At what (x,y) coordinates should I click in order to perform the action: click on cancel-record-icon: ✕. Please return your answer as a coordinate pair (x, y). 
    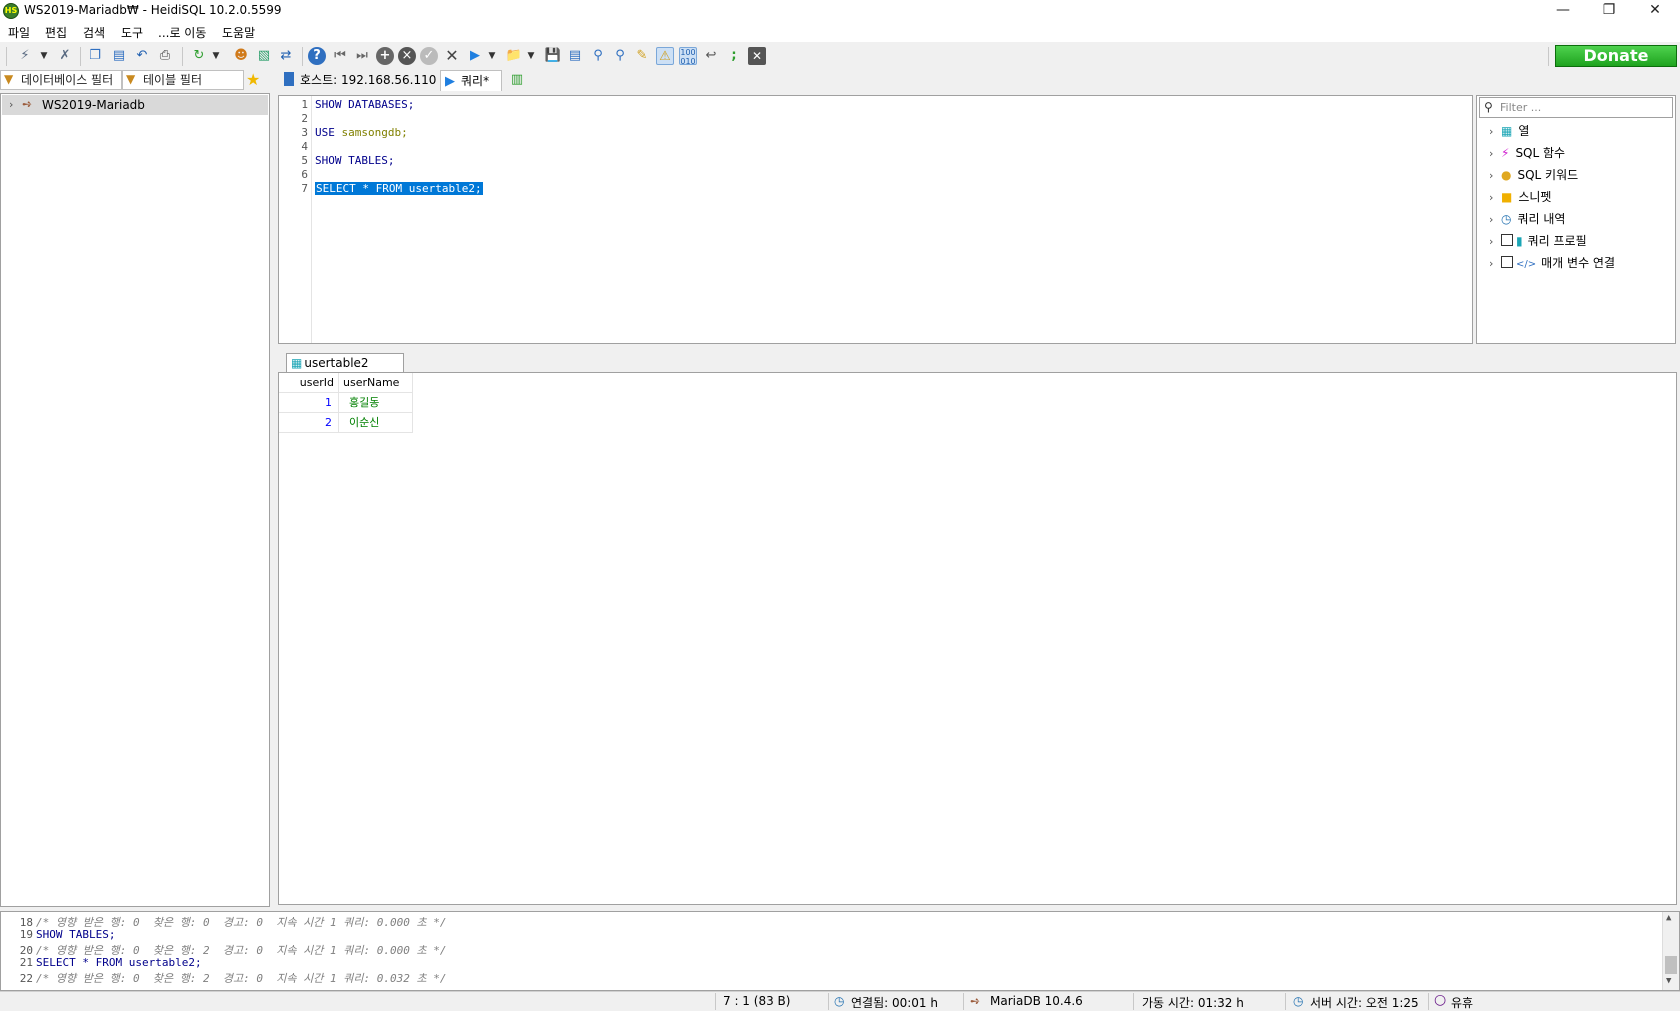
    Looking at the image, I should click on (452, 56).